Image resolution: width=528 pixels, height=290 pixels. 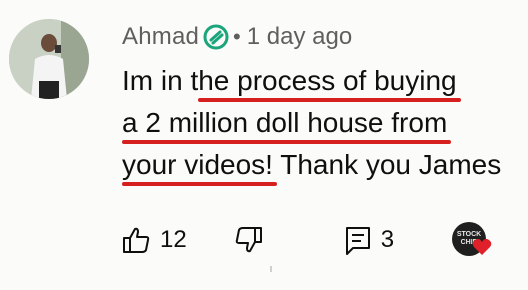 What do you see at coordinates (49, 59) in the screenshot?
I see `author-avatar` at bounding box center [49, 59].